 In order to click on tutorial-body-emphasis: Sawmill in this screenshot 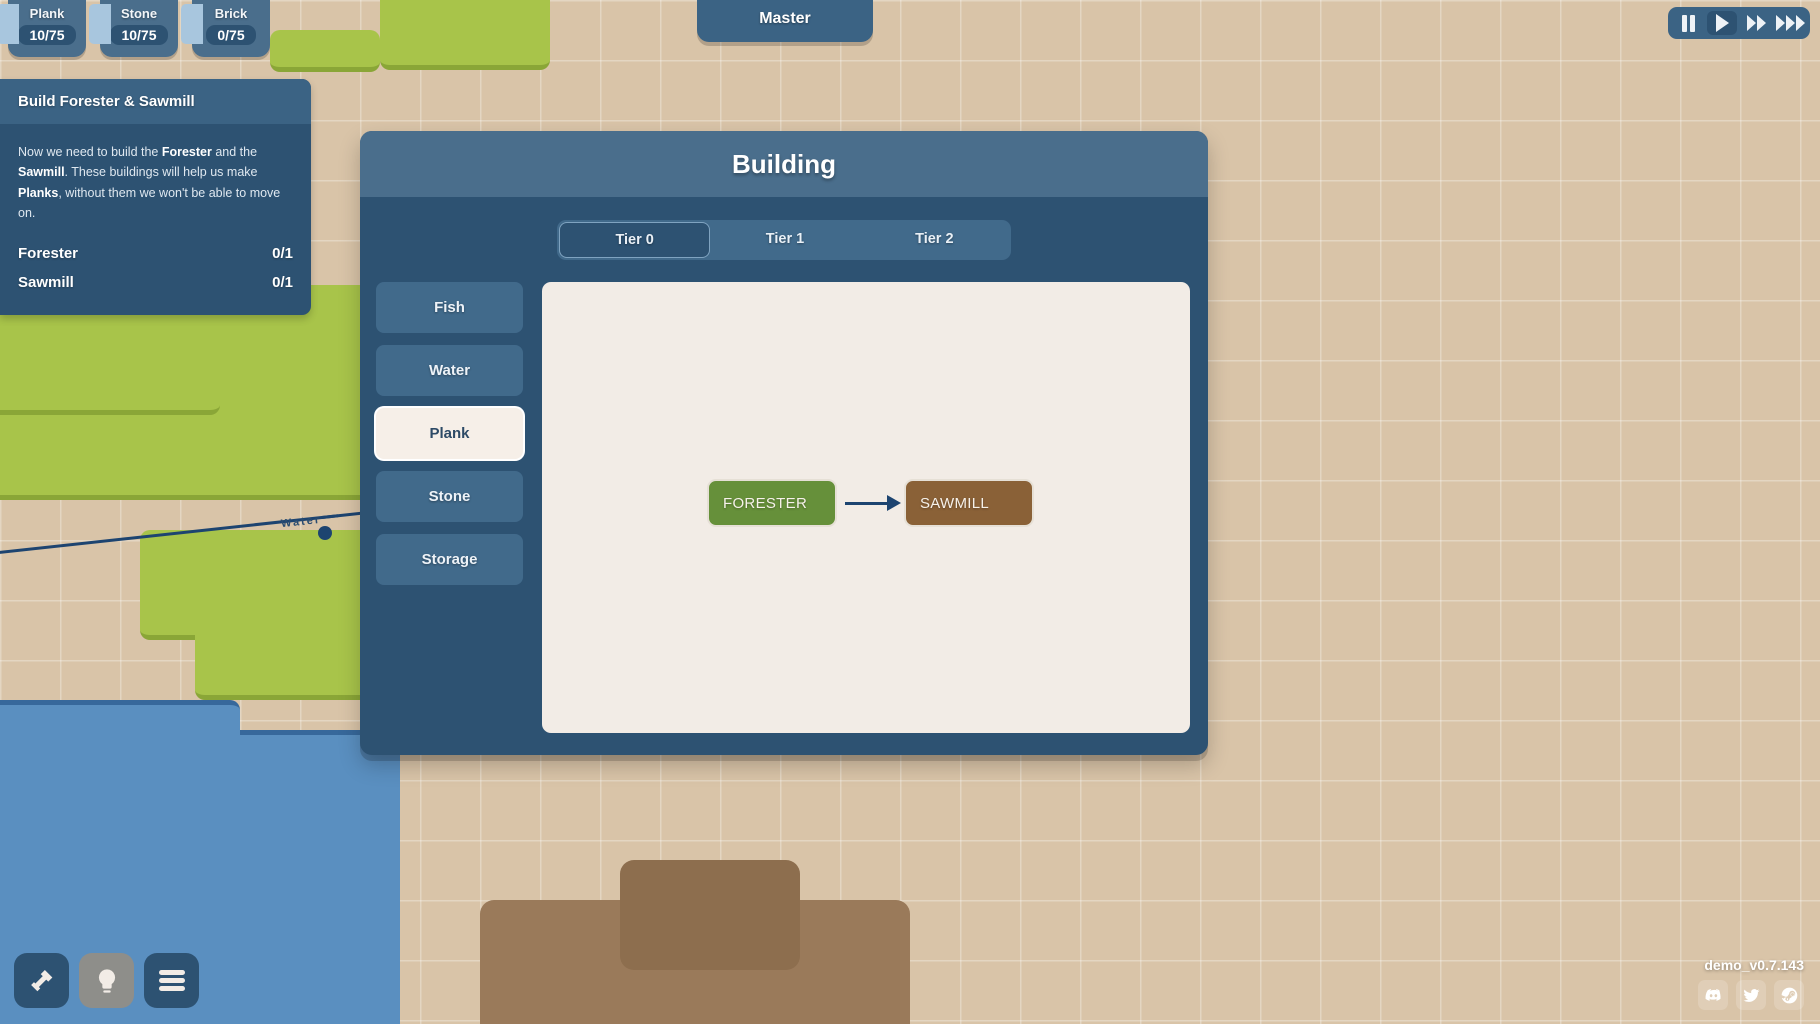, I will do `click(41, 172)`.